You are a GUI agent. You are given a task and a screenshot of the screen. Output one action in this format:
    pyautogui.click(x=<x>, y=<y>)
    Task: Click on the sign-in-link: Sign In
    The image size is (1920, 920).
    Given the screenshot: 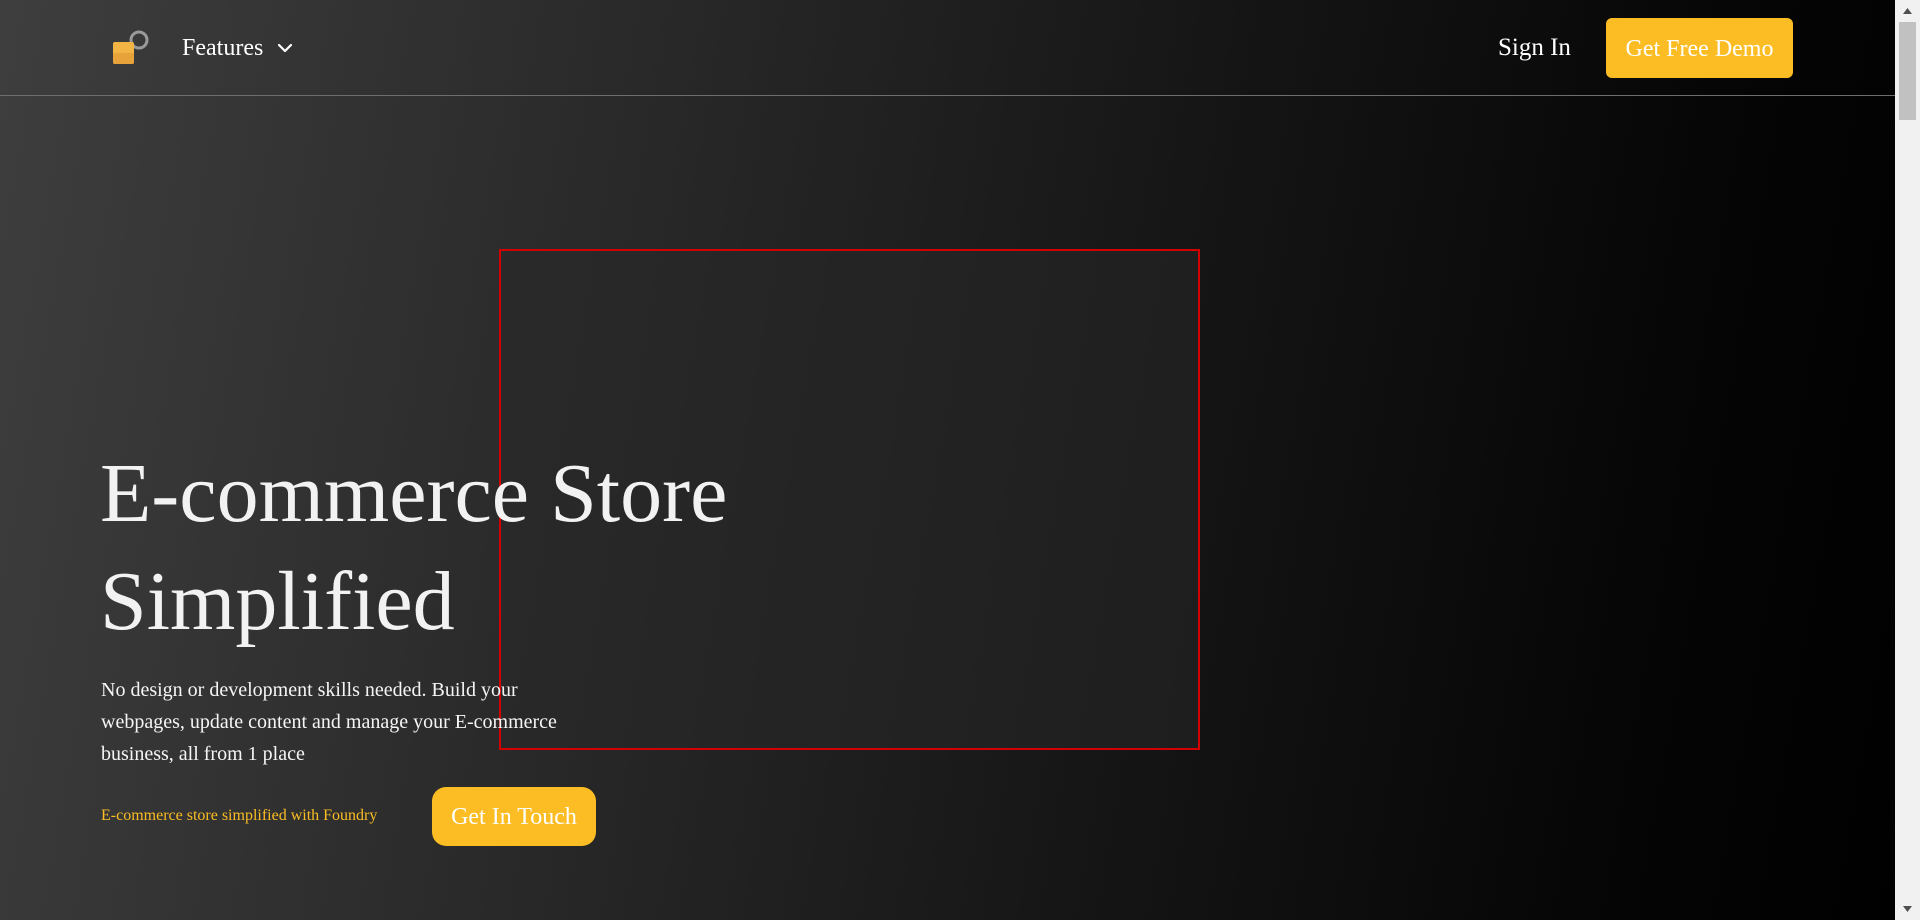 What is the action you would take?
    pyautogui.click(x=1534, y=48)
    